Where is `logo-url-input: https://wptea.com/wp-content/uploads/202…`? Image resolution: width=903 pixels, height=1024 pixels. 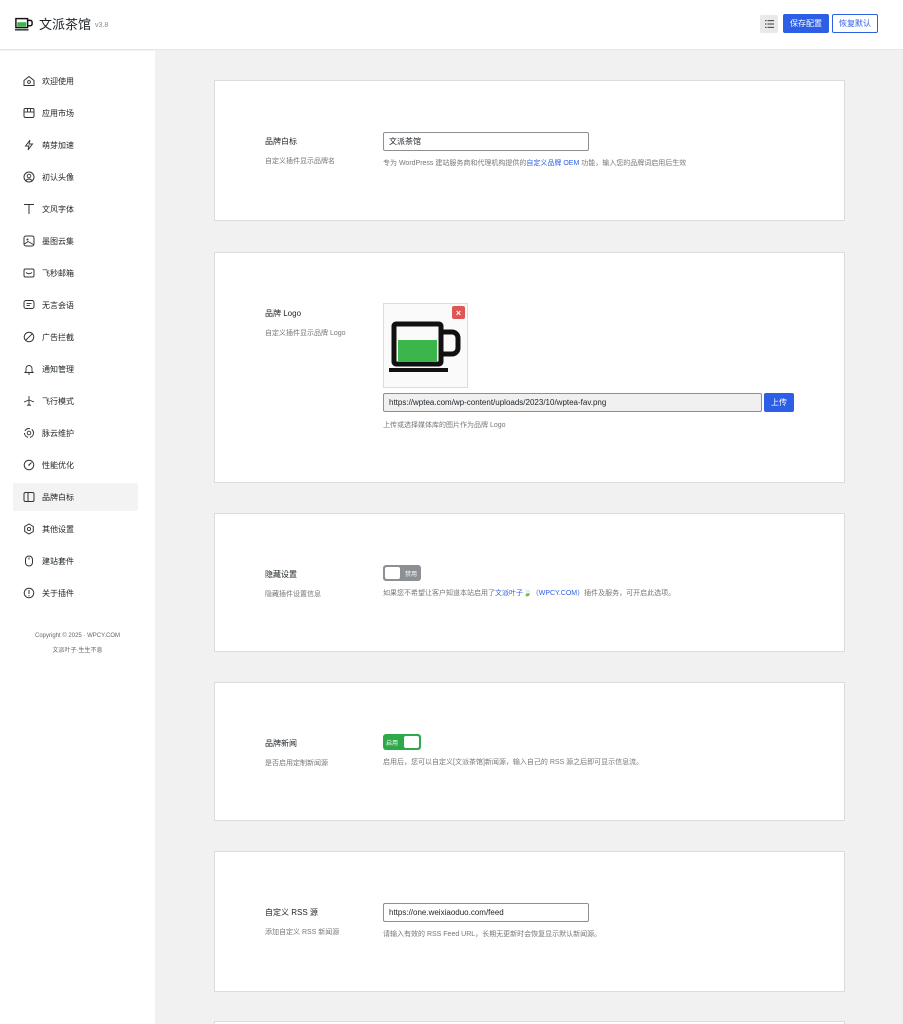
logo-url-input: https://wptea.com/wp-content/uploads/202… is located at coordinates (572, 402).